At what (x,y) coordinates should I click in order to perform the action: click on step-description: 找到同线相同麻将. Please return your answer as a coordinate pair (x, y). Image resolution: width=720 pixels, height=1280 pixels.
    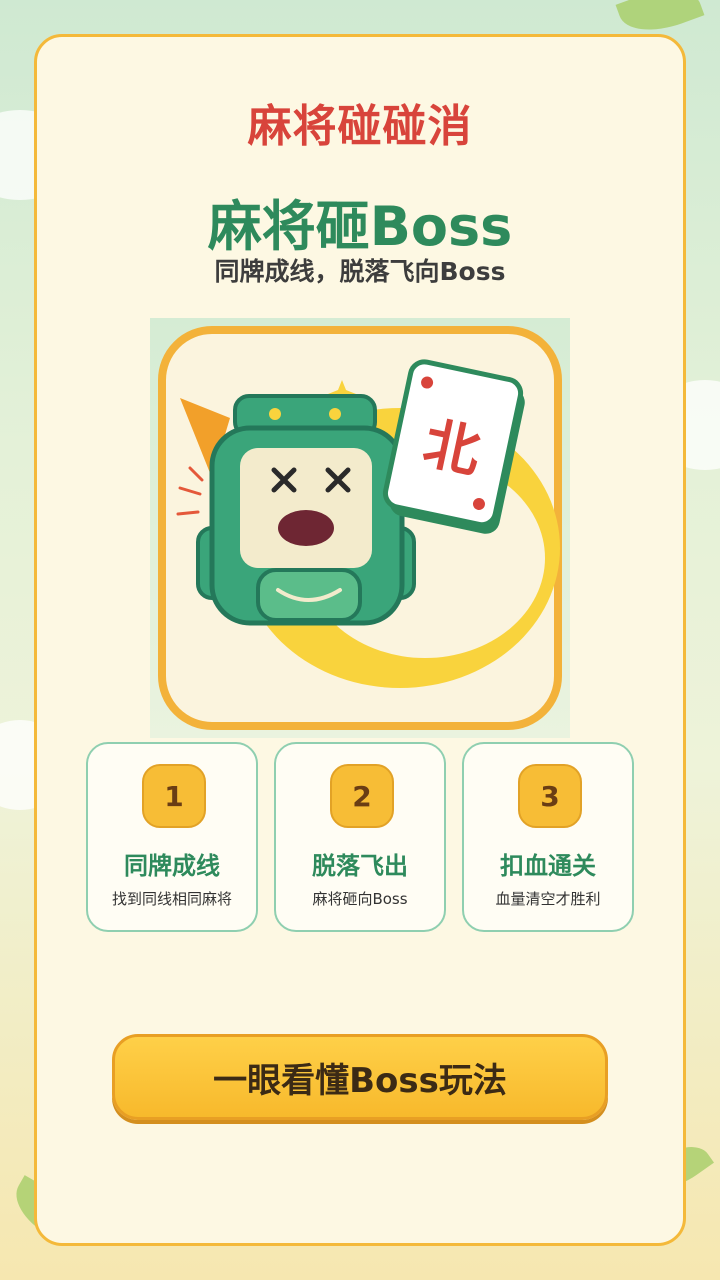
    Looking at the image, I should click on (171, 899).